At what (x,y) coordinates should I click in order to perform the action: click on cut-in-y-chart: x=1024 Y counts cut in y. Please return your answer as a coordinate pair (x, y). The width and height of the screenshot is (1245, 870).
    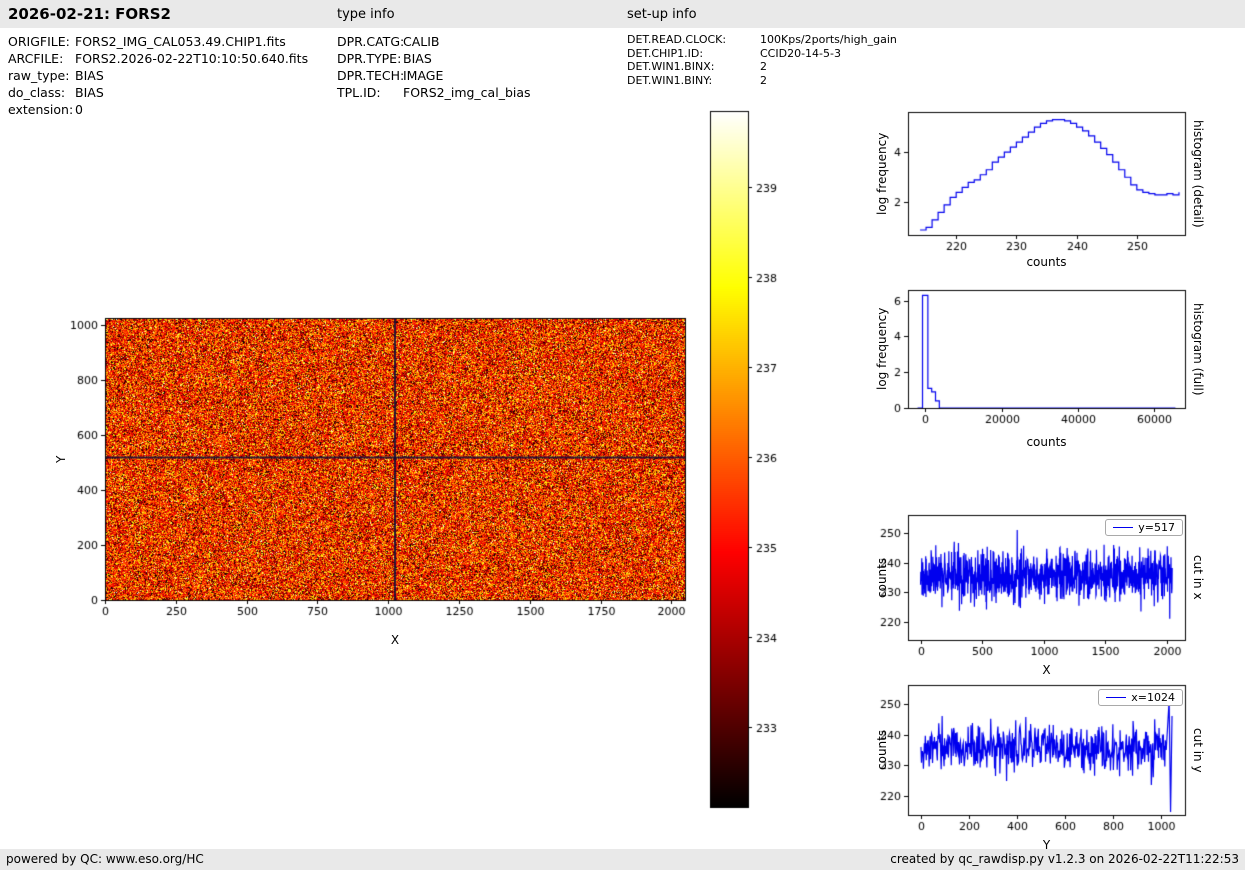
    Looking at the image, I should click on (1037, 770).